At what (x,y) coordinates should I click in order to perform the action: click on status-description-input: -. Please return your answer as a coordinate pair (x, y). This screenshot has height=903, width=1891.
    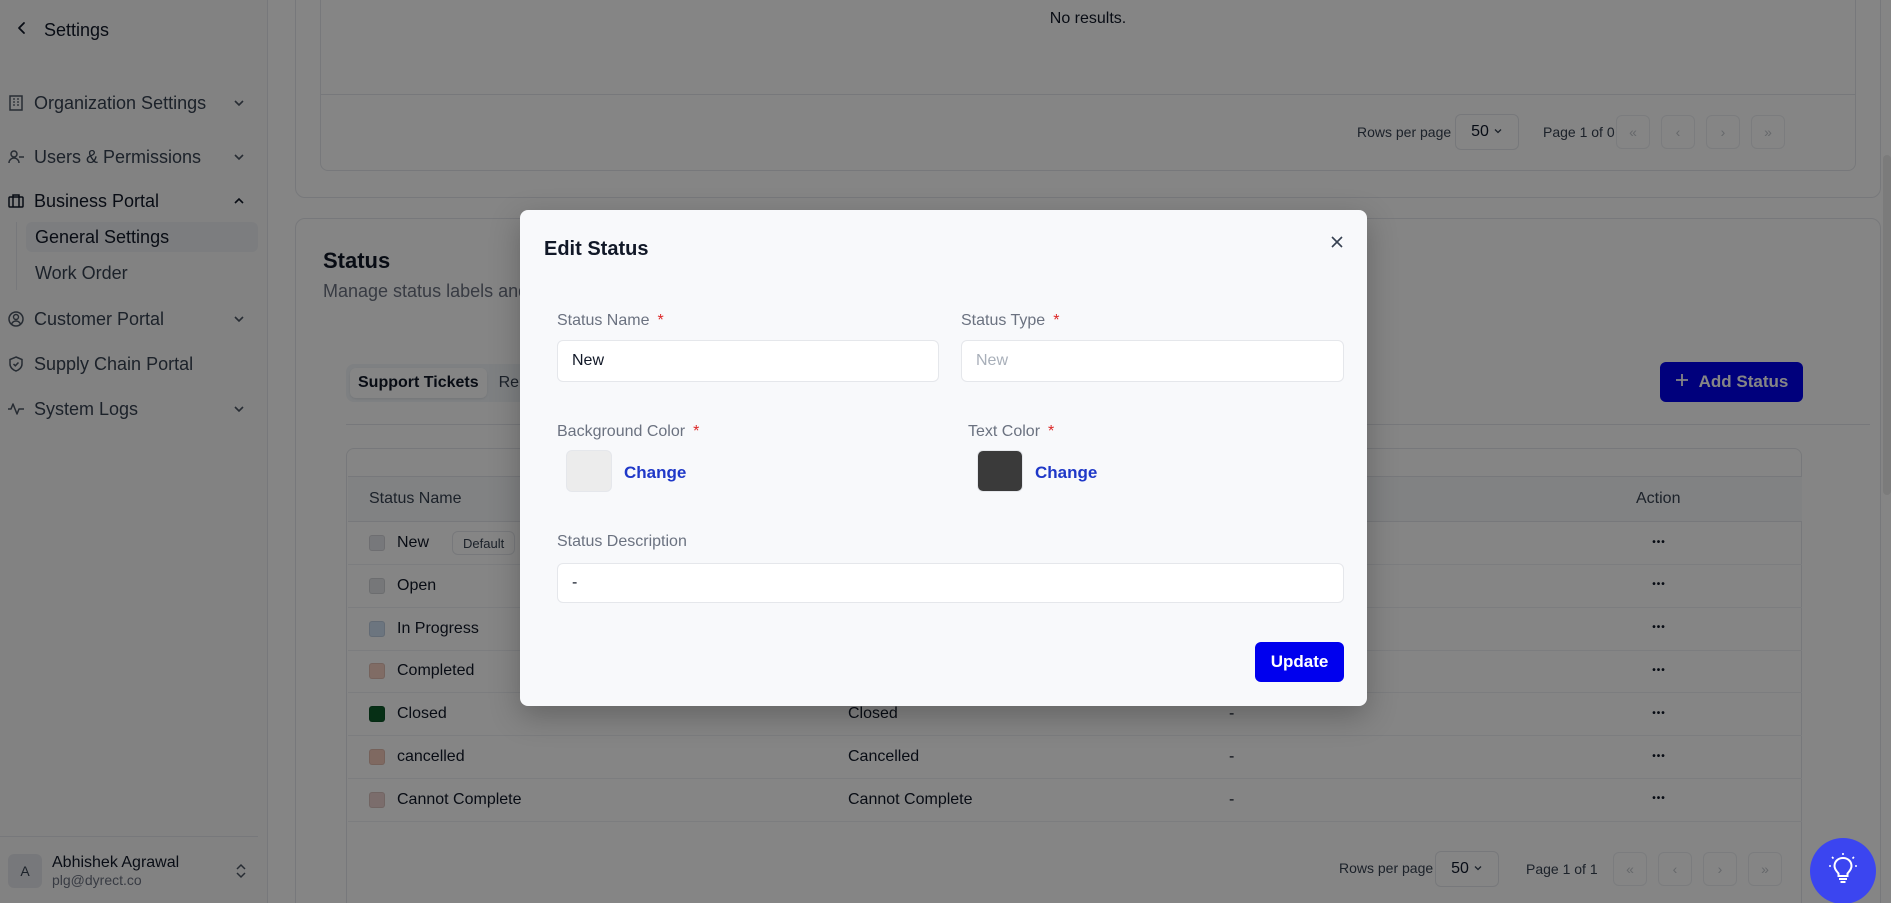
    Looking at the image, I should click on (950, 583).